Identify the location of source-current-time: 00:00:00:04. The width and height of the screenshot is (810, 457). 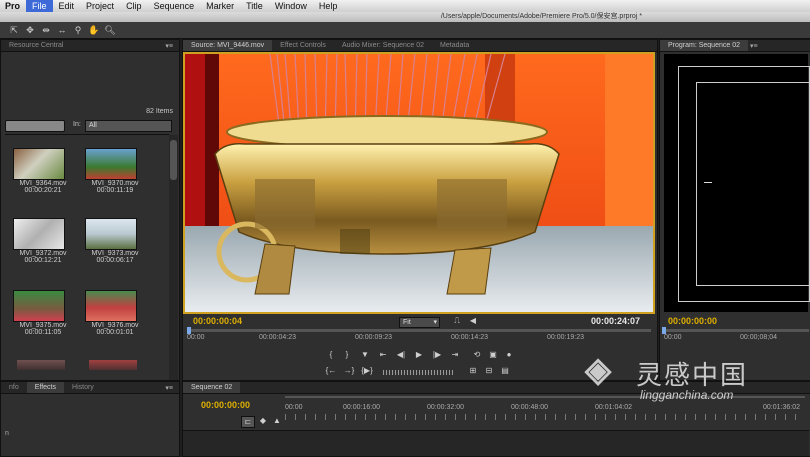
(217, 321).